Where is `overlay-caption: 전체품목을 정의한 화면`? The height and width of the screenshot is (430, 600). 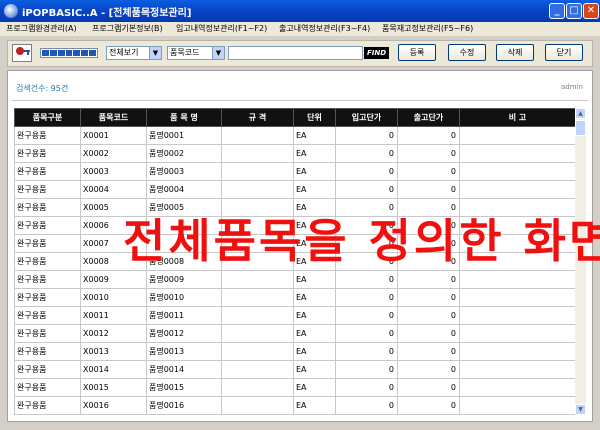 overlay-caption: 전체품목을 정의한 화면 is located at coordinates (361, 241).